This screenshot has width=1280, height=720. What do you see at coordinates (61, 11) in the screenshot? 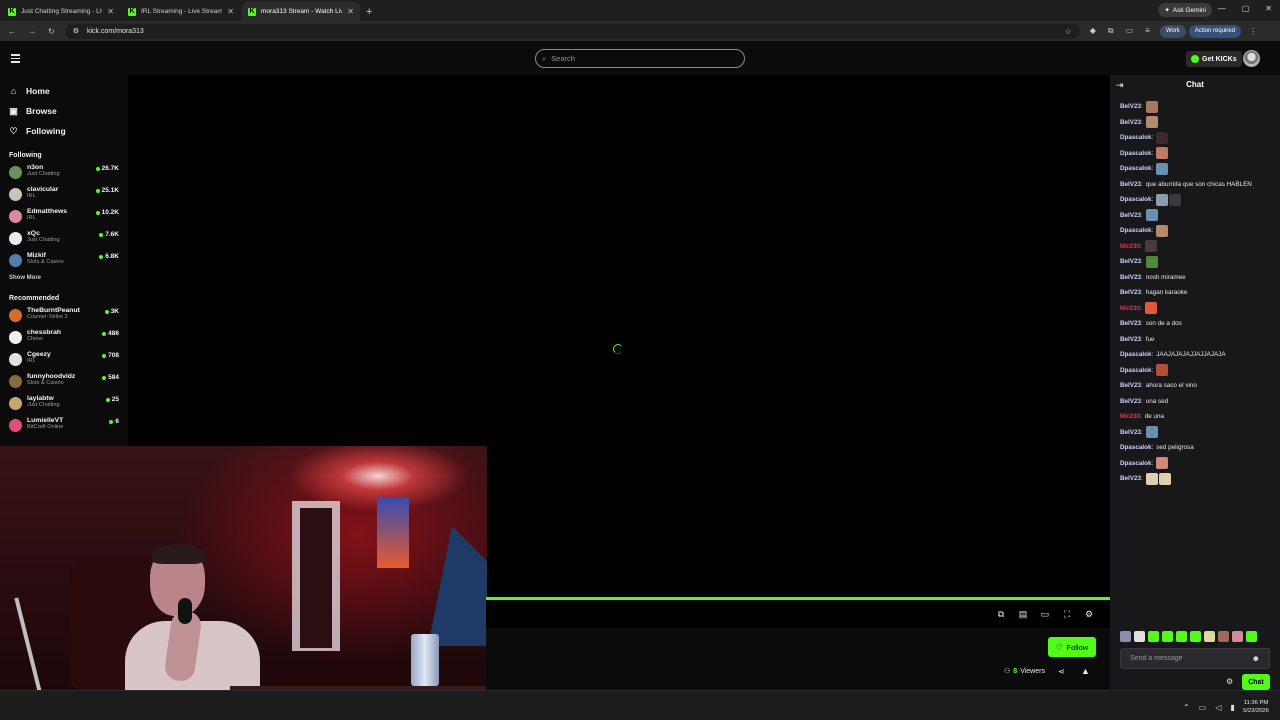
I see `browser-tab-1: K Just Chatting Streaming - Live S ✕` at bounding box center [61, 11].